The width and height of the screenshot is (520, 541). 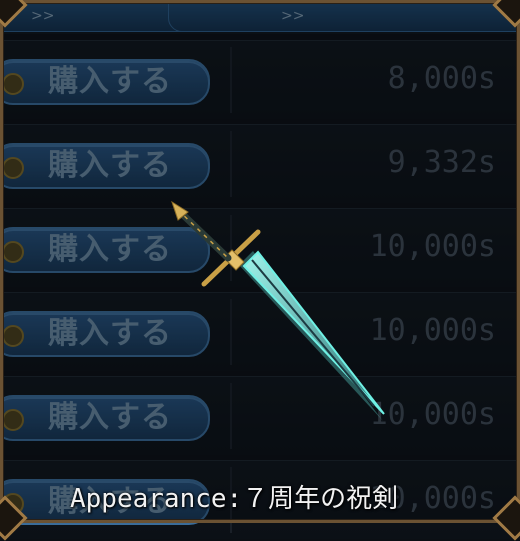 I want to click on price-label: 8,000s, so click(x=441, y=78).